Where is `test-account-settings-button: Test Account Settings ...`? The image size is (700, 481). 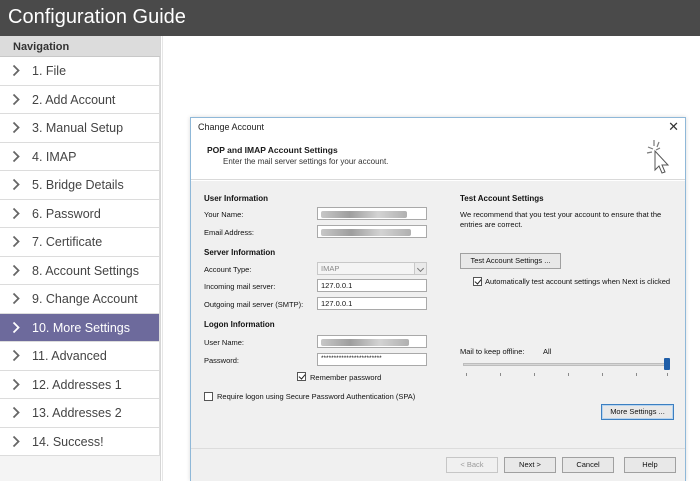 test-account-settings-button: Test Account Settings ... is located at coordinates (510, 261).